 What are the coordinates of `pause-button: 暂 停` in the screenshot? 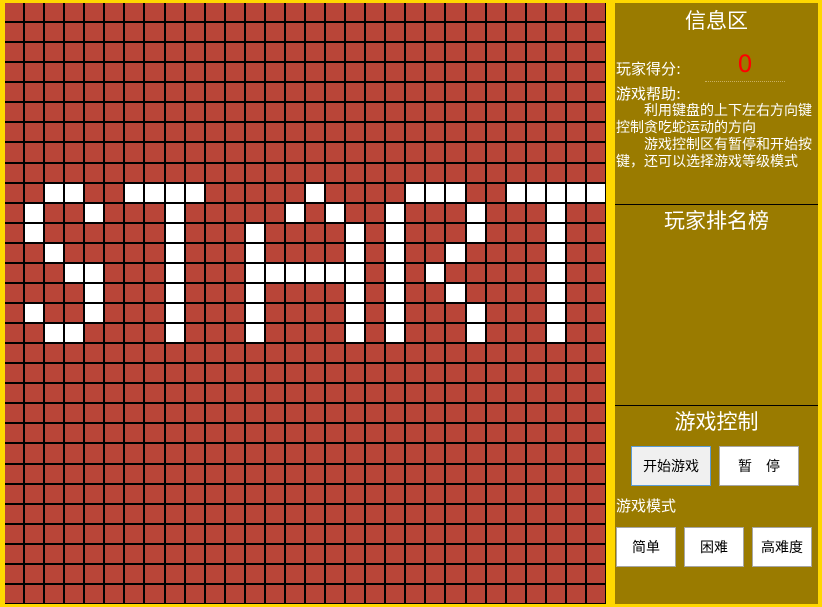 It's located at (759, 466).